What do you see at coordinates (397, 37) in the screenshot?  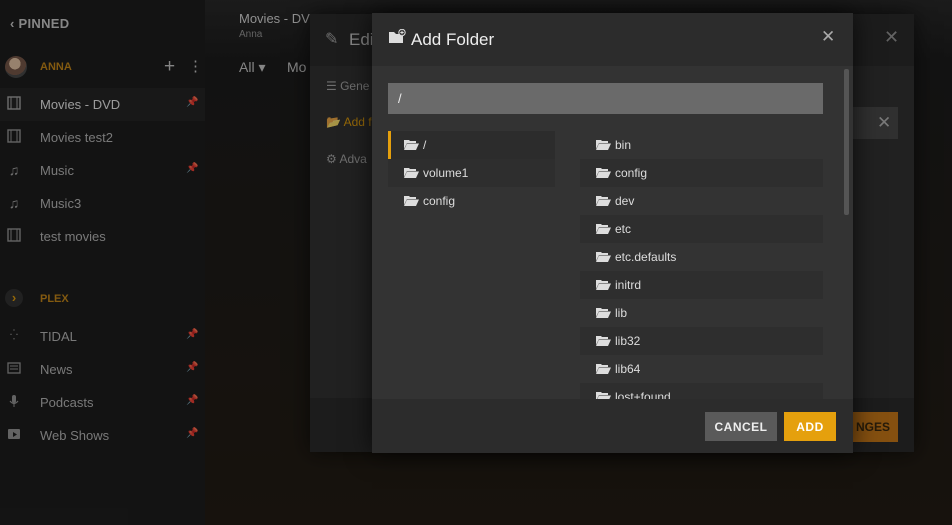 I see `folder-add-icon` at bounding box center [397, 37].